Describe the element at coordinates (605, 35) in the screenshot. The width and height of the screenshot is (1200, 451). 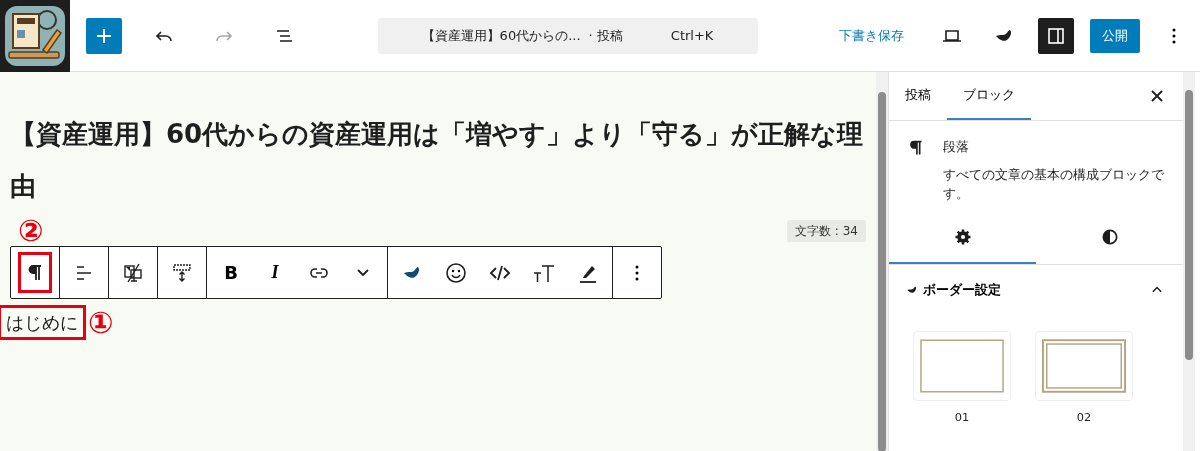
I see `post-type-label: · 投稿` at that location.